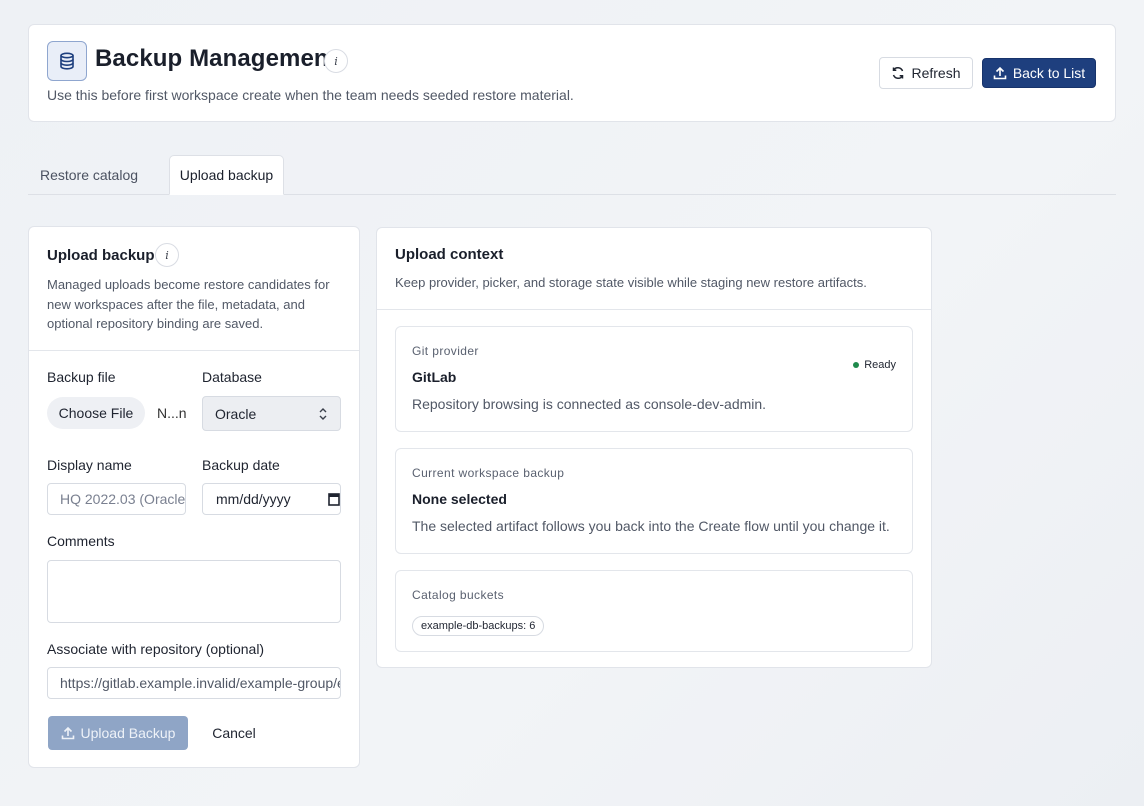  I want to click on tab-upload-backup: Upload backup, so click(226, 175).